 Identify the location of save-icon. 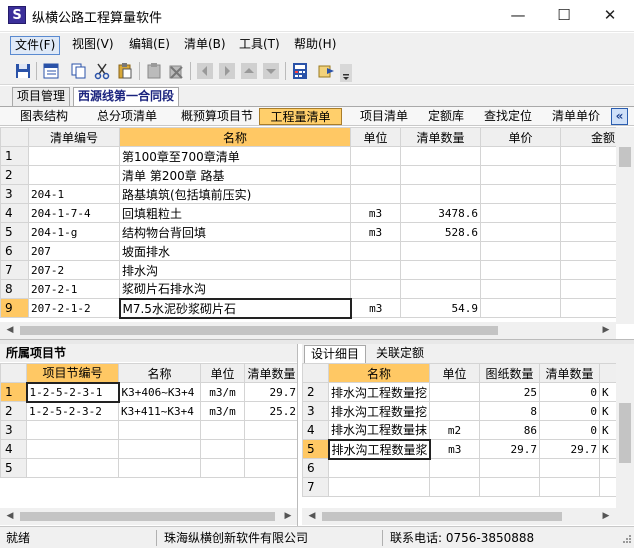
(23, 71).